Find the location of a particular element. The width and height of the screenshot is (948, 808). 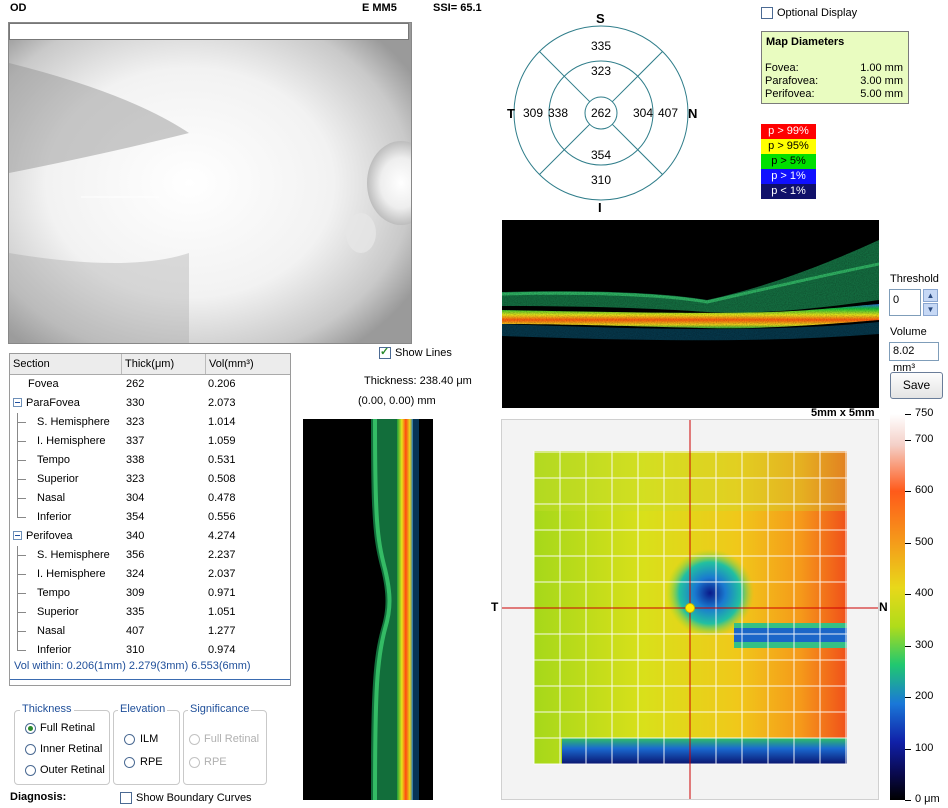

perifovea-value: 5.00 mm is located at coordinates (881, 94).